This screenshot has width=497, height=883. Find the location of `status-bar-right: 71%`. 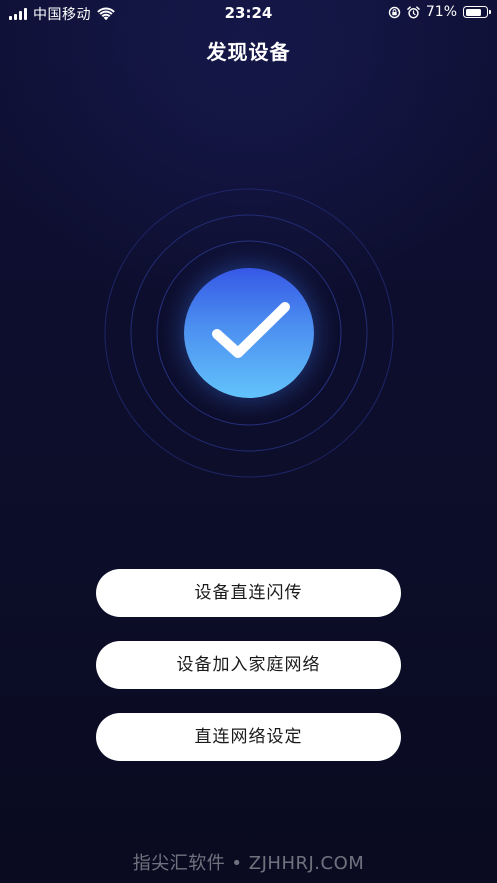

status-bar-right: 71% is located at coordinates (439, 12).